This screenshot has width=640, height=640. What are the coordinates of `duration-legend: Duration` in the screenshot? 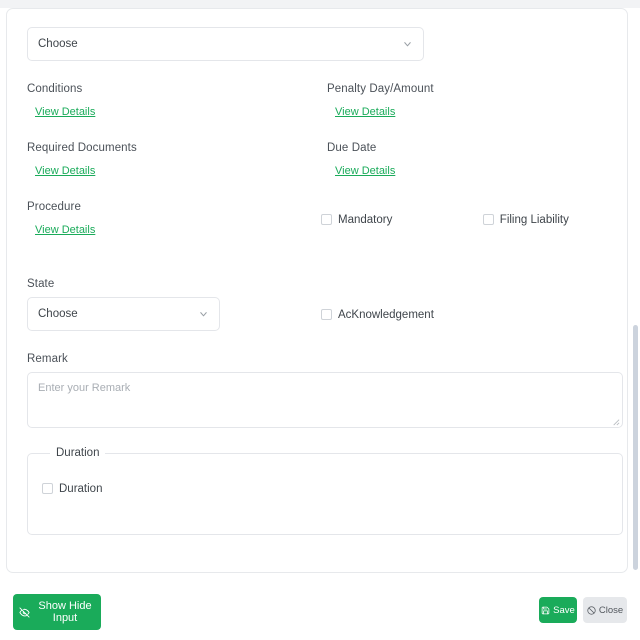 It's located at (78, 453).